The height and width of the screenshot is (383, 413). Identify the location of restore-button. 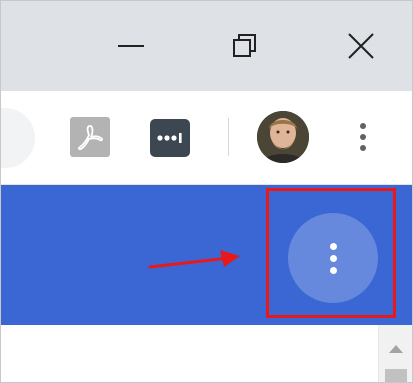
(245, 46).